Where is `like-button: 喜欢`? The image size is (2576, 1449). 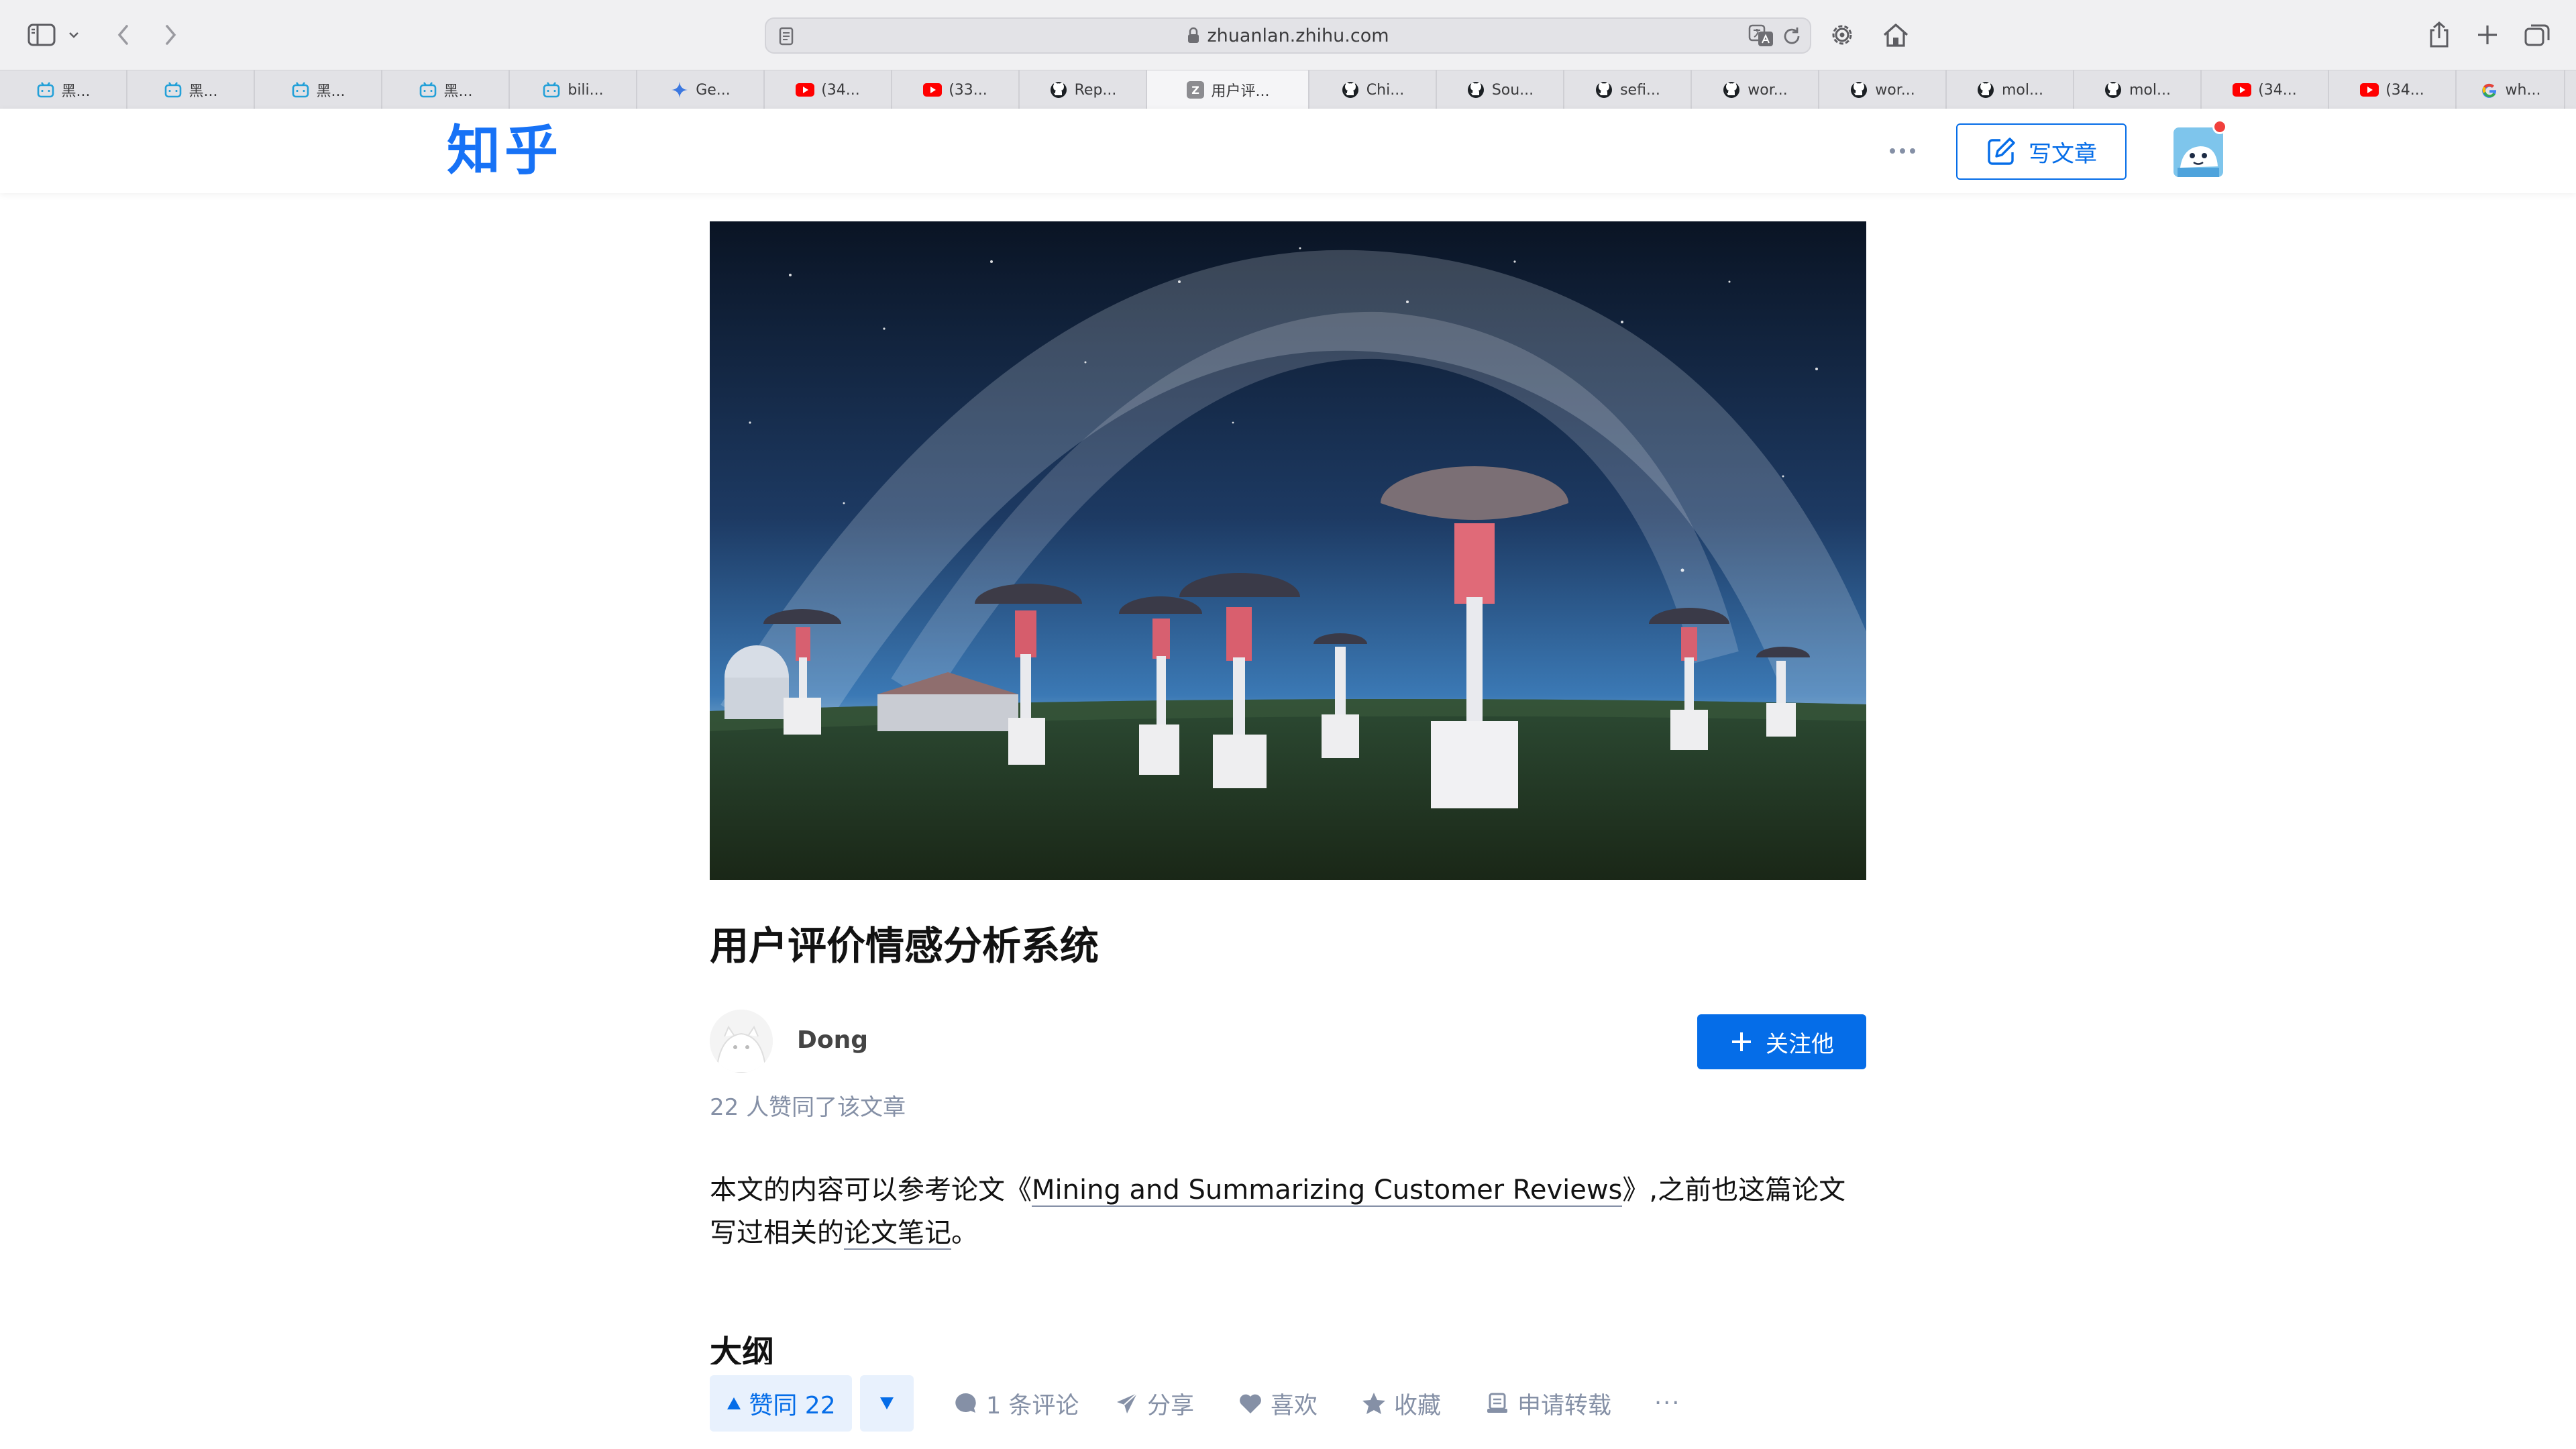
like-button: 喜欢 is located at coordinates (1277, 1403).